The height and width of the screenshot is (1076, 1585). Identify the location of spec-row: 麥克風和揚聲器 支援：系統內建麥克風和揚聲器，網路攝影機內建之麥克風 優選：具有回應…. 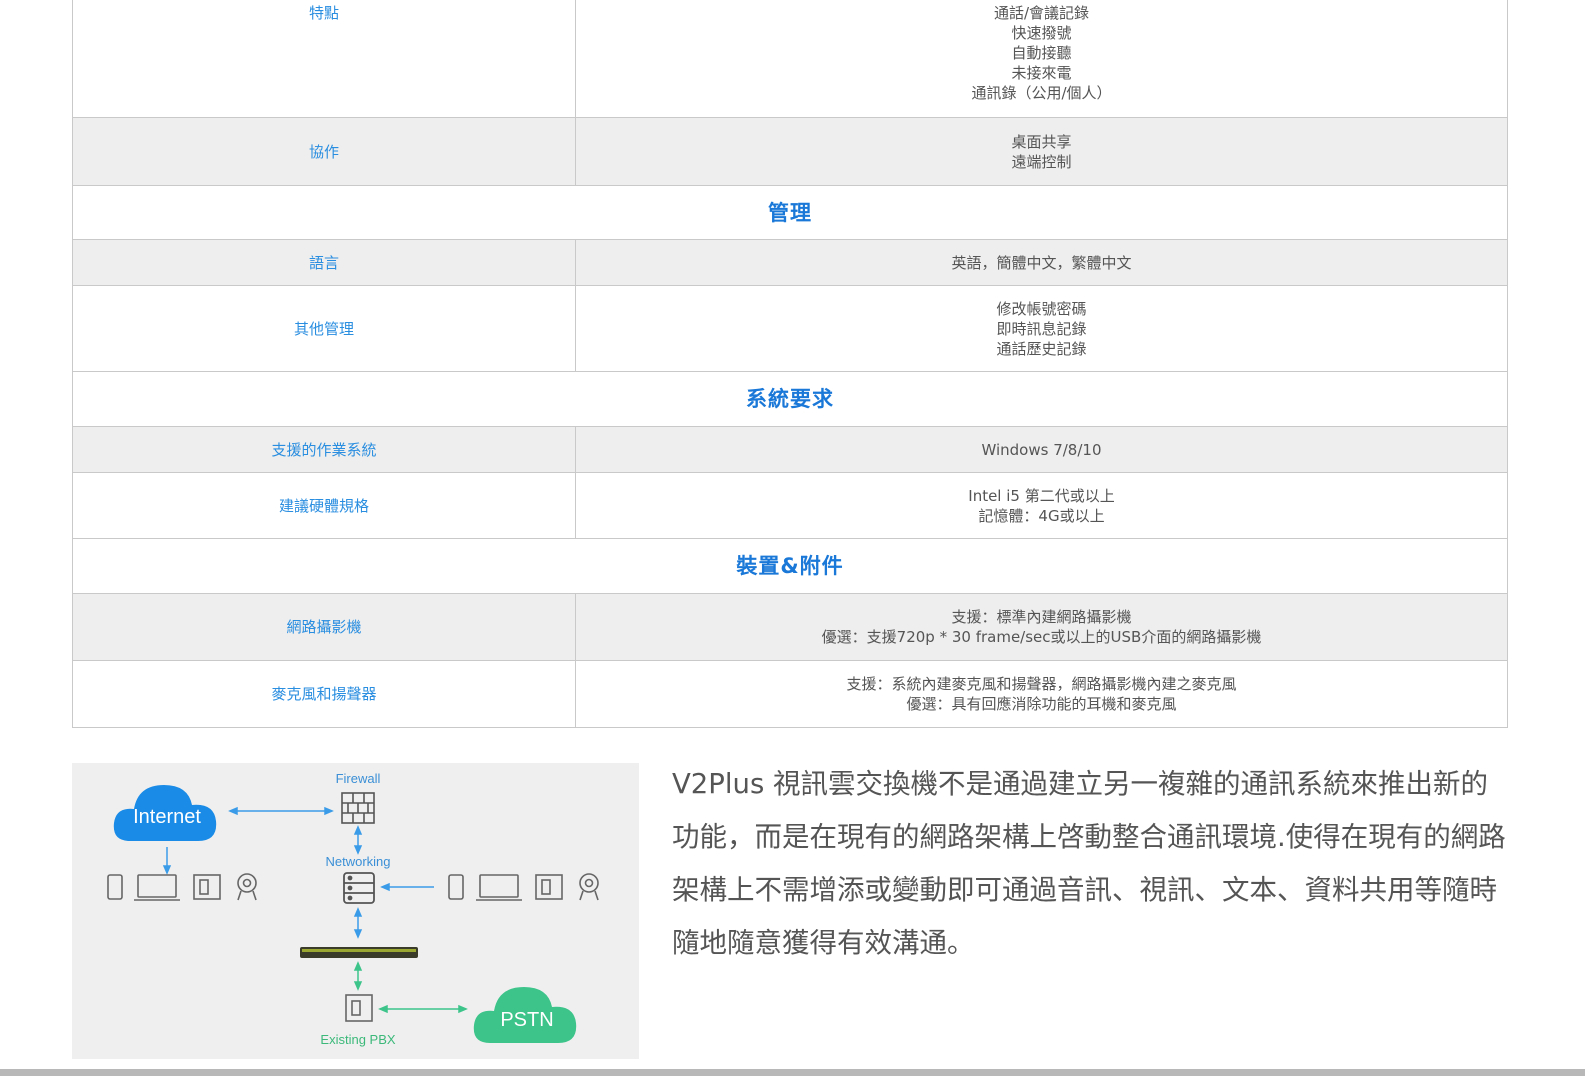
(790, 694).